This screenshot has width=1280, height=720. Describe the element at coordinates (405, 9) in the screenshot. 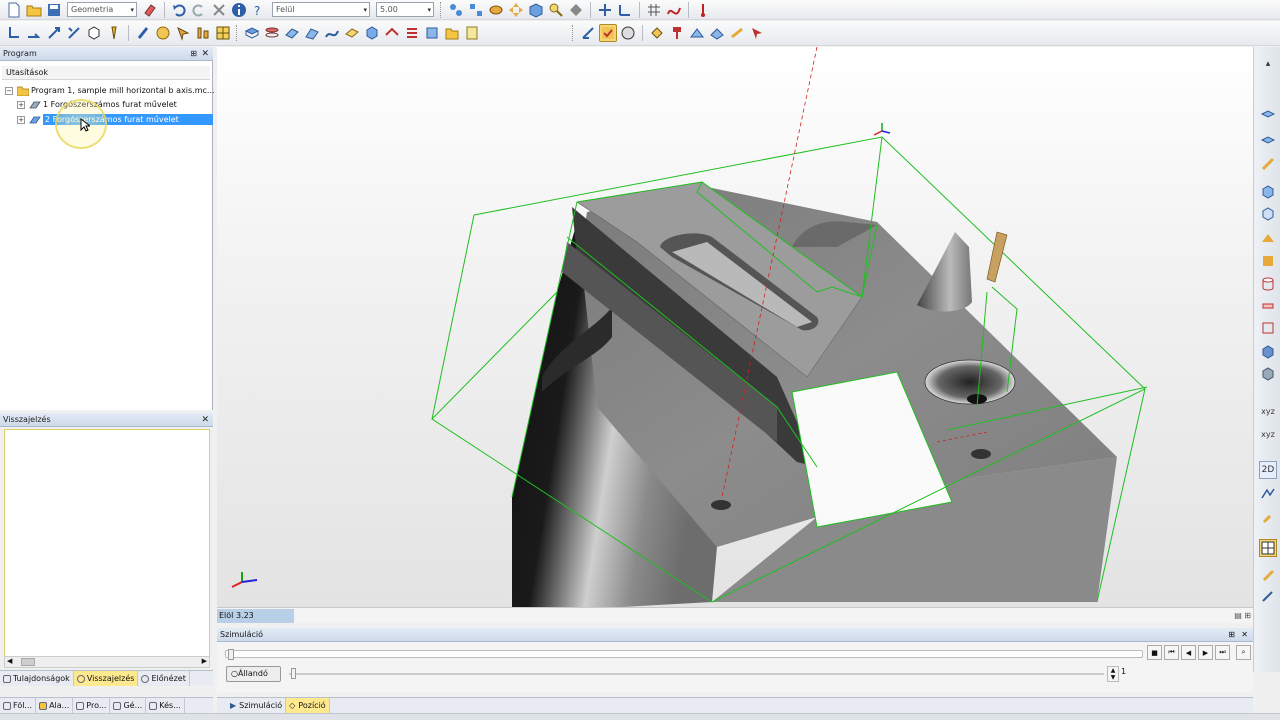

I see `value-combo: 5.00 ▾` at that location.